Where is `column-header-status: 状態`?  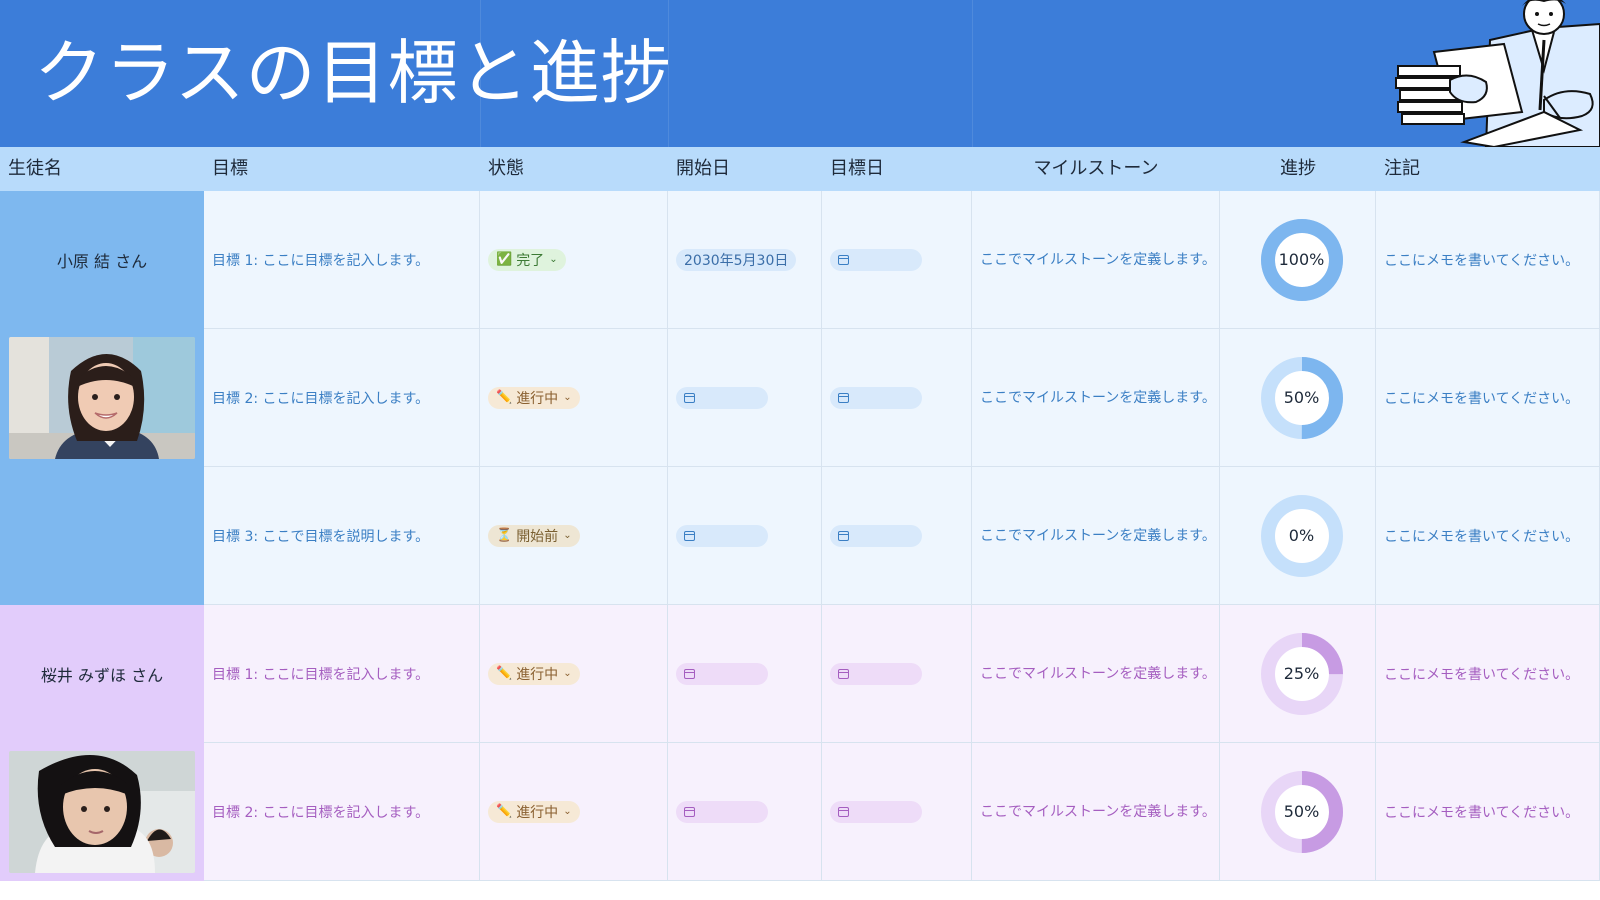
column-header-status: 状態 is located at coordinates (574, 169).